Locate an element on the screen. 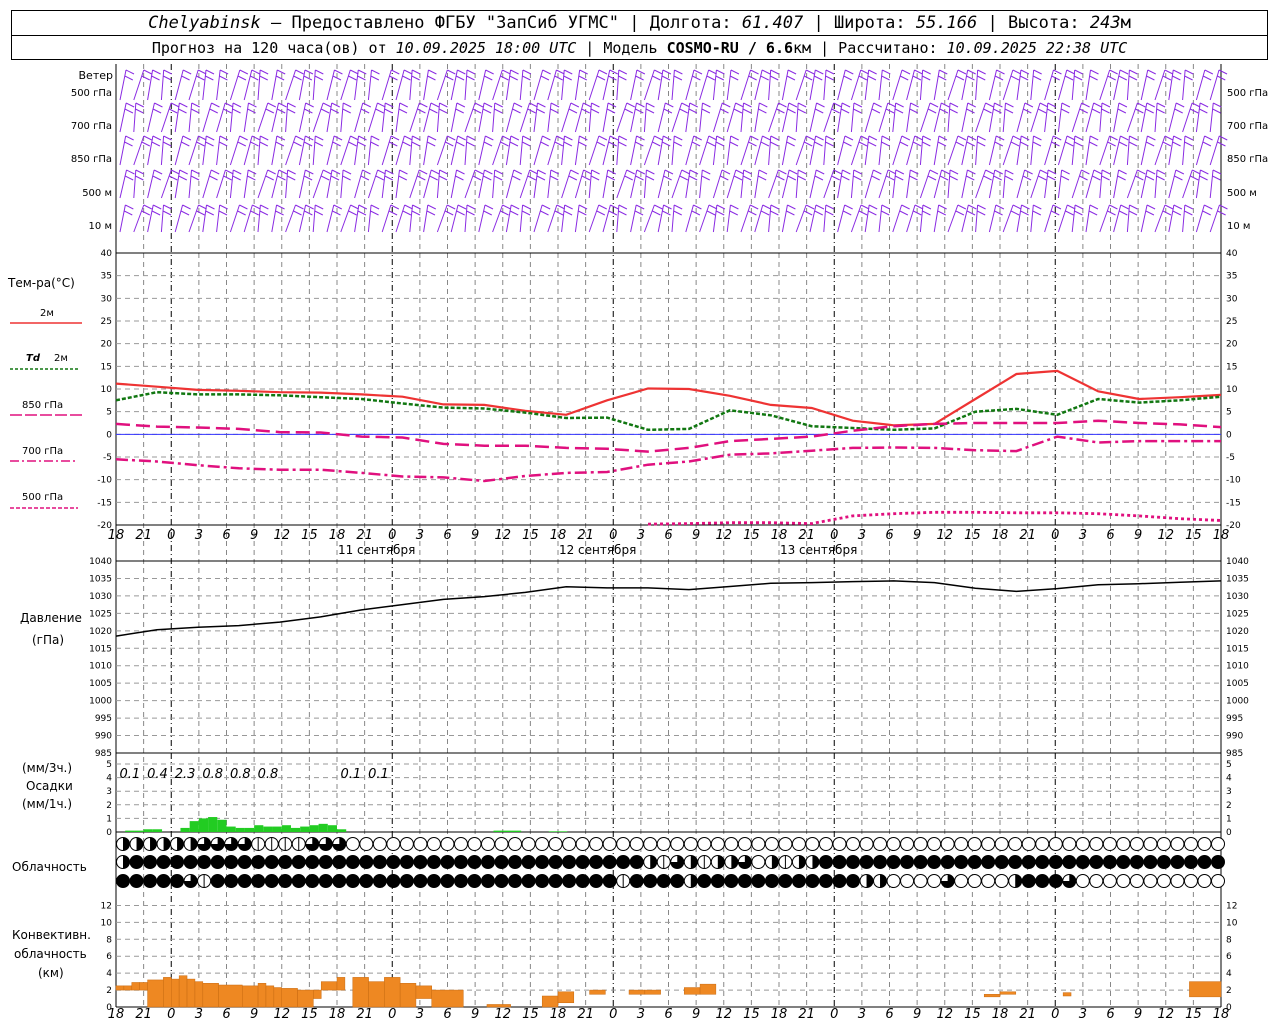 The height and width of the screenshot is (1024, 1280). temp-tick-label: 25 is located at coordinates (106, 322).